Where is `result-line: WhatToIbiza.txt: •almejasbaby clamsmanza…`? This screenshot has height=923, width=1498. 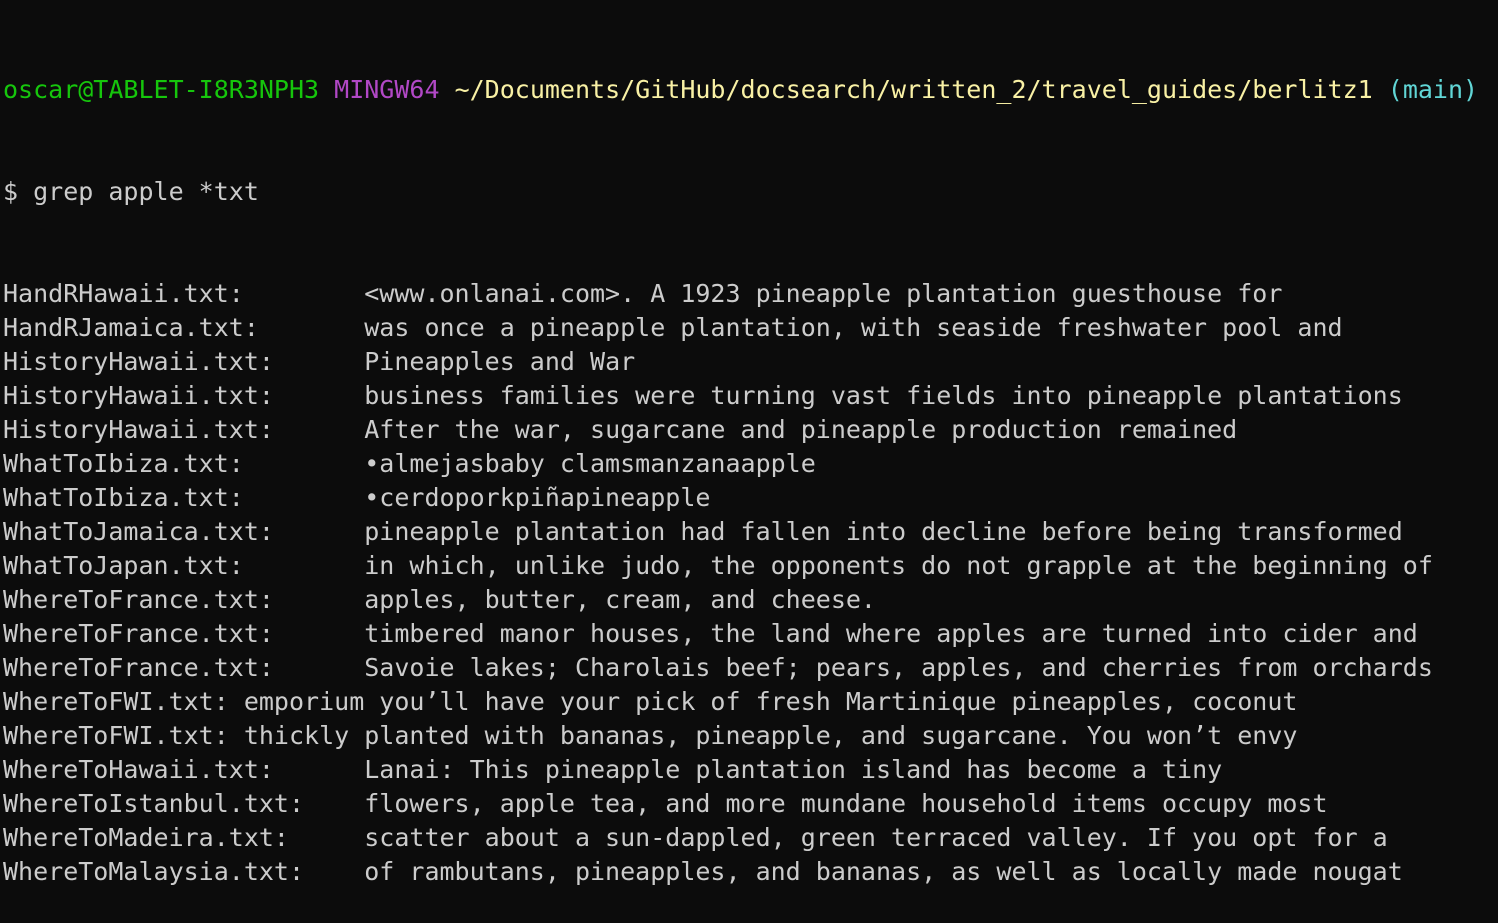 result-line: WhatToIbiza.txt: •almejasbaby clamsmanza… is located at coordinates (750, 464).